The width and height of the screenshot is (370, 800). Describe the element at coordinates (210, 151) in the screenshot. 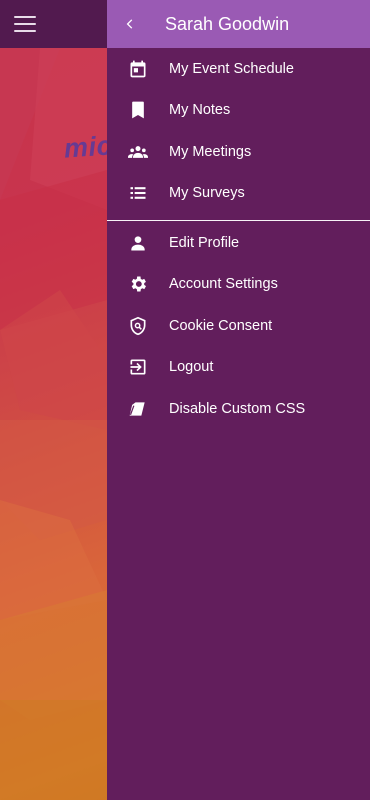

I see `menu-item-label: My Meetings` at that location.